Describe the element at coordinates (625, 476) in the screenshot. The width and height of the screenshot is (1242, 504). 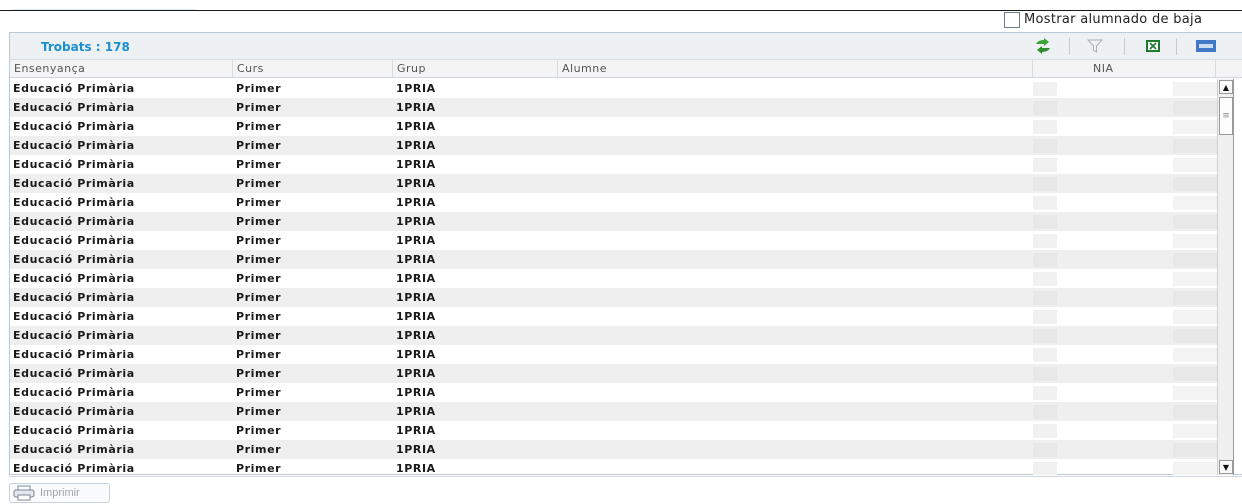
I see `bottom-divider` at that location.